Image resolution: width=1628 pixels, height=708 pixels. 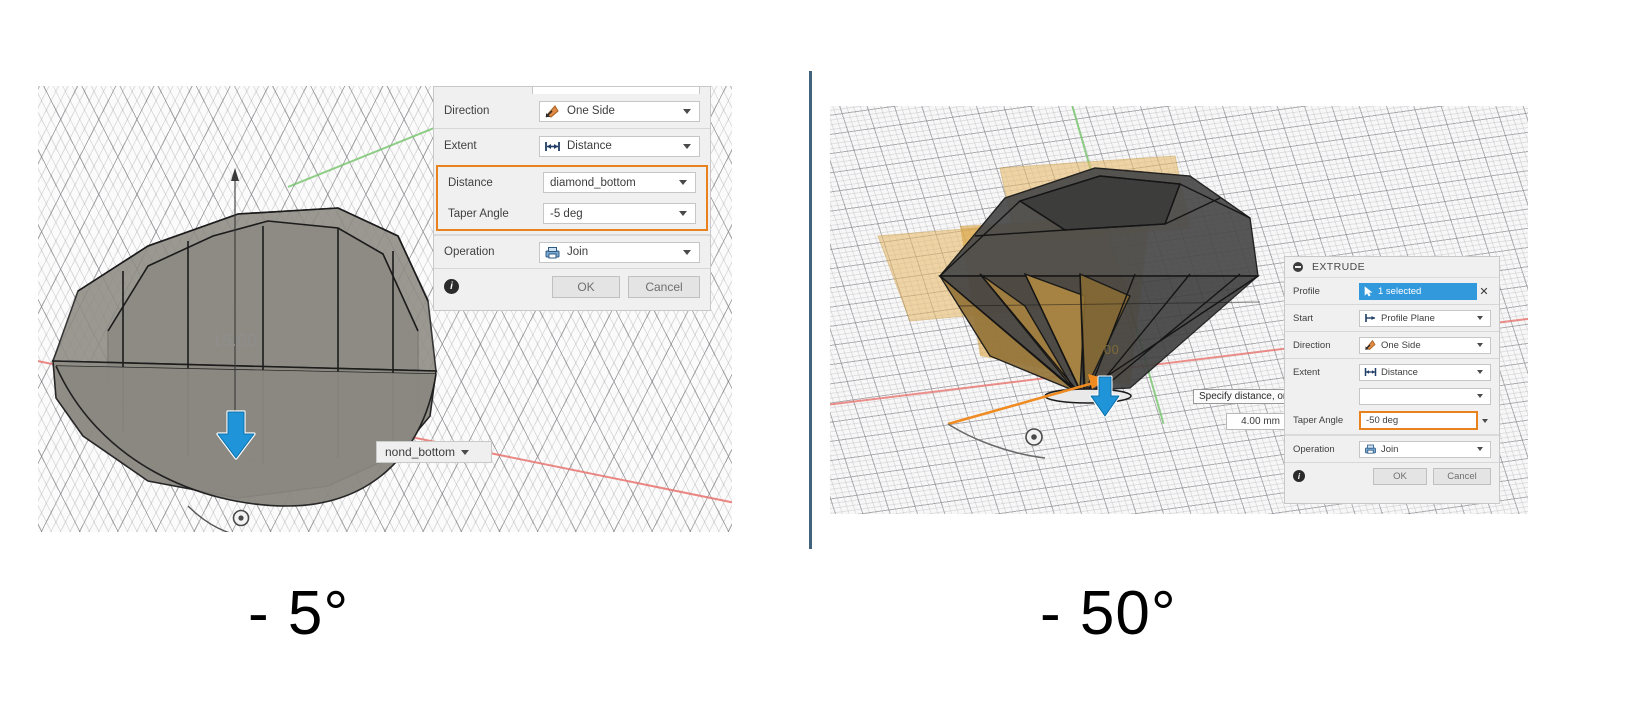 What do you see at coordinates (1257, 421) in the screenshot?
I see `canvas-distance-input: 4.00 mm` at bounding box center [1257, 421].